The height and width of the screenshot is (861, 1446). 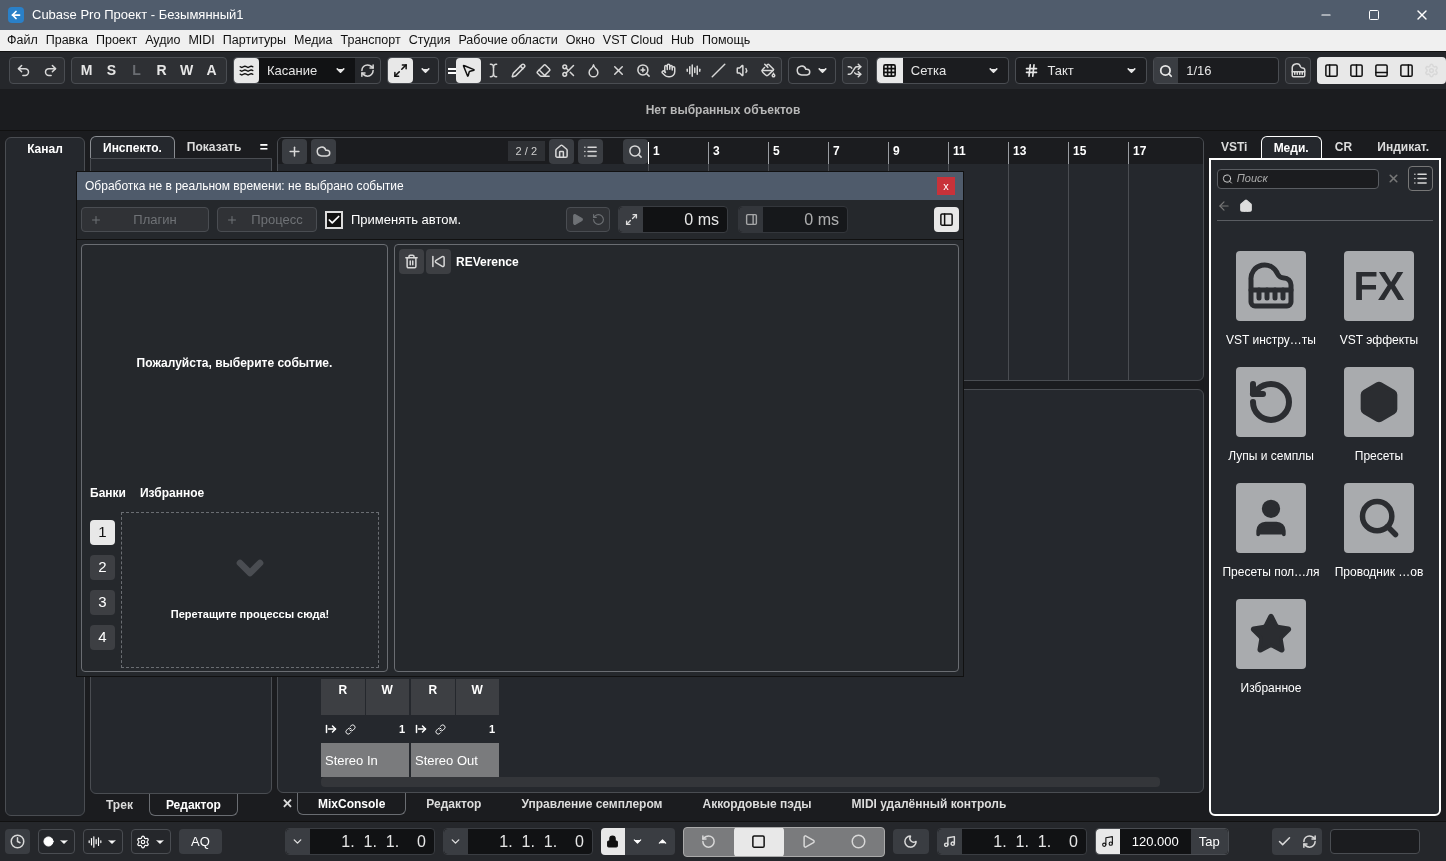 What do you see at coordinates (250, 614) in the screenshot?
I see `drop-hint: Перетащите процессы сюда!` at bounding box center [250, 614].